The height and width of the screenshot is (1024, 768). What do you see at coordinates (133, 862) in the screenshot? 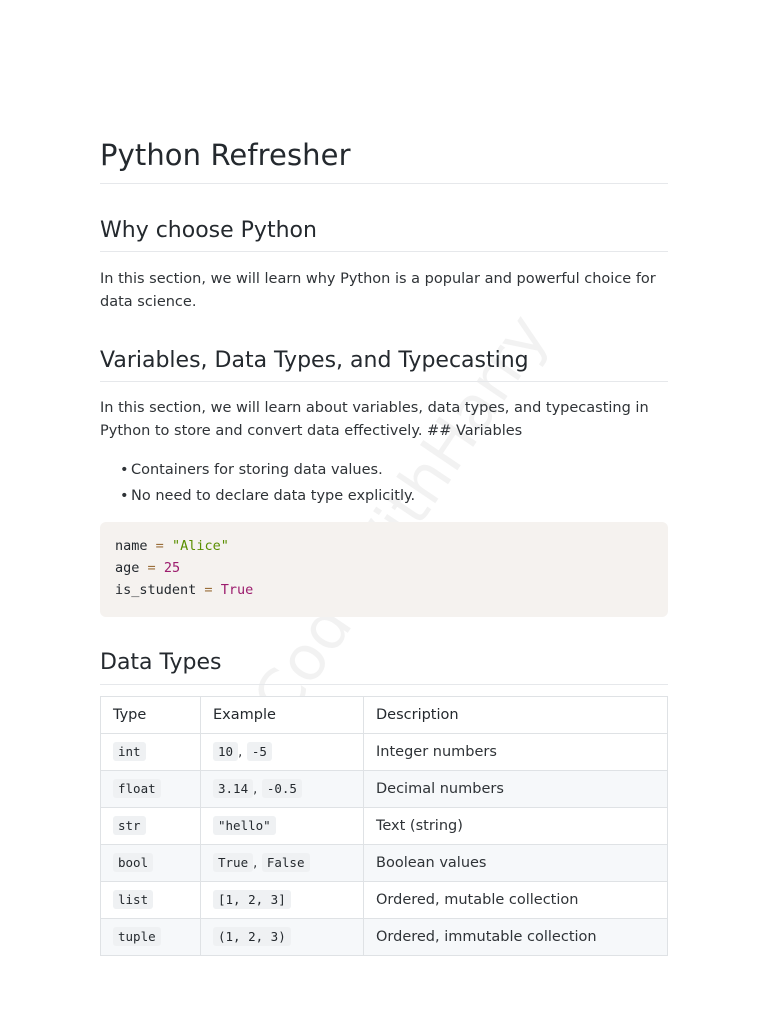
I see `type-code: bool` at bounding box center [133, 862].